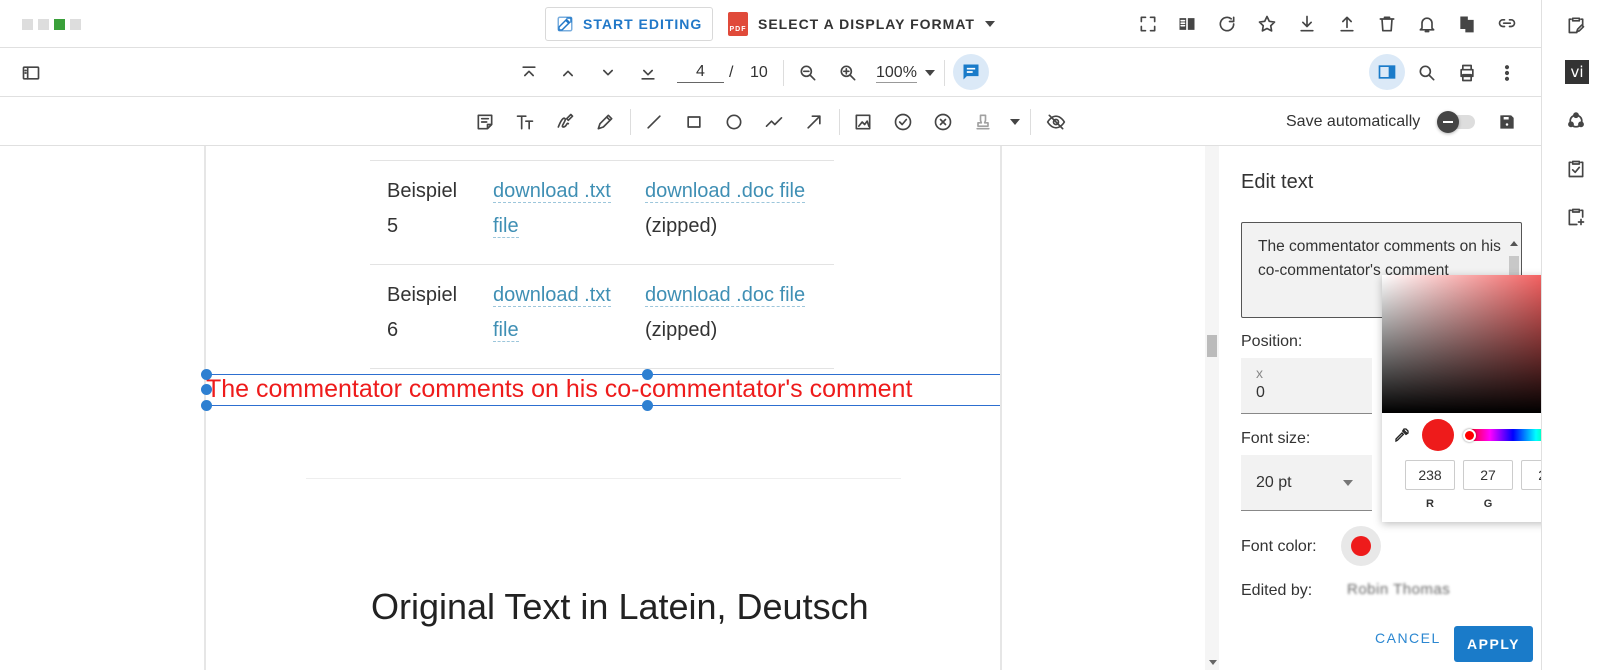 This screenshot has width=1612, height=670. I want to click on book-view-icon, so click(1187, 24).